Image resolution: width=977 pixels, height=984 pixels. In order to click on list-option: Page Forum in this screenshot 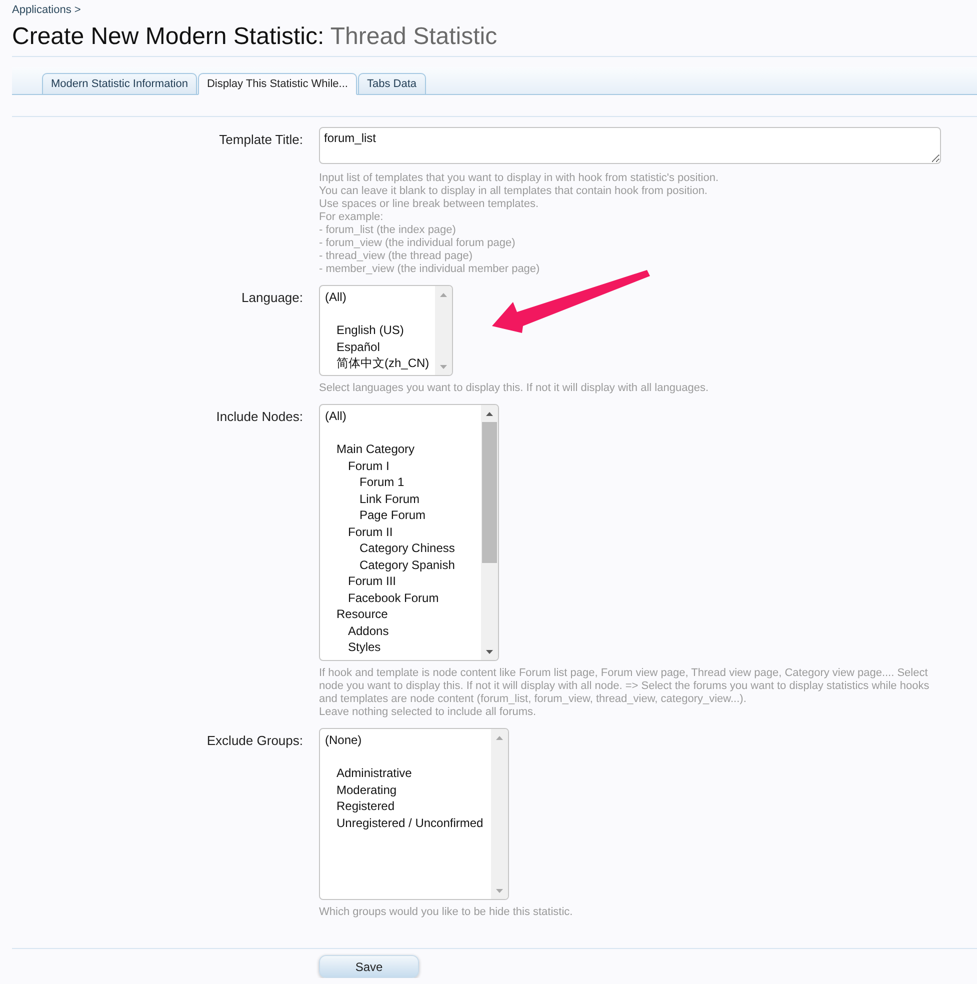, I will do `click(397, 515)`.